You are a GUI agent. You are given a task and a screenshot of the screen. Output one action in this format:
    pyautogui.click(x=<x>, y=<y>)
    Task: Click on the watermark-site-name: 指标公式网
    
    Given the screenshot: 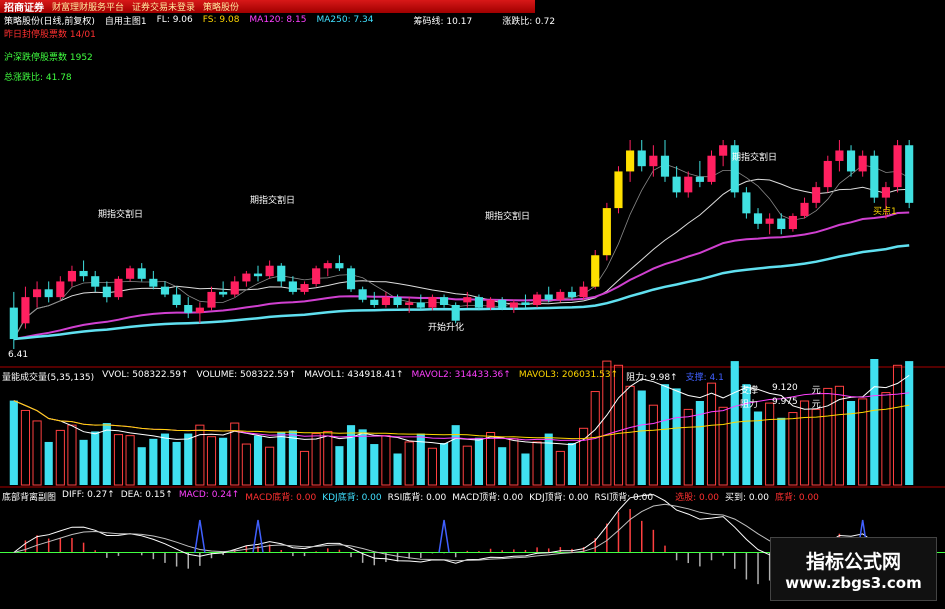 What is the action you would take?
    pyautogui.click(x=853, y=561)
    